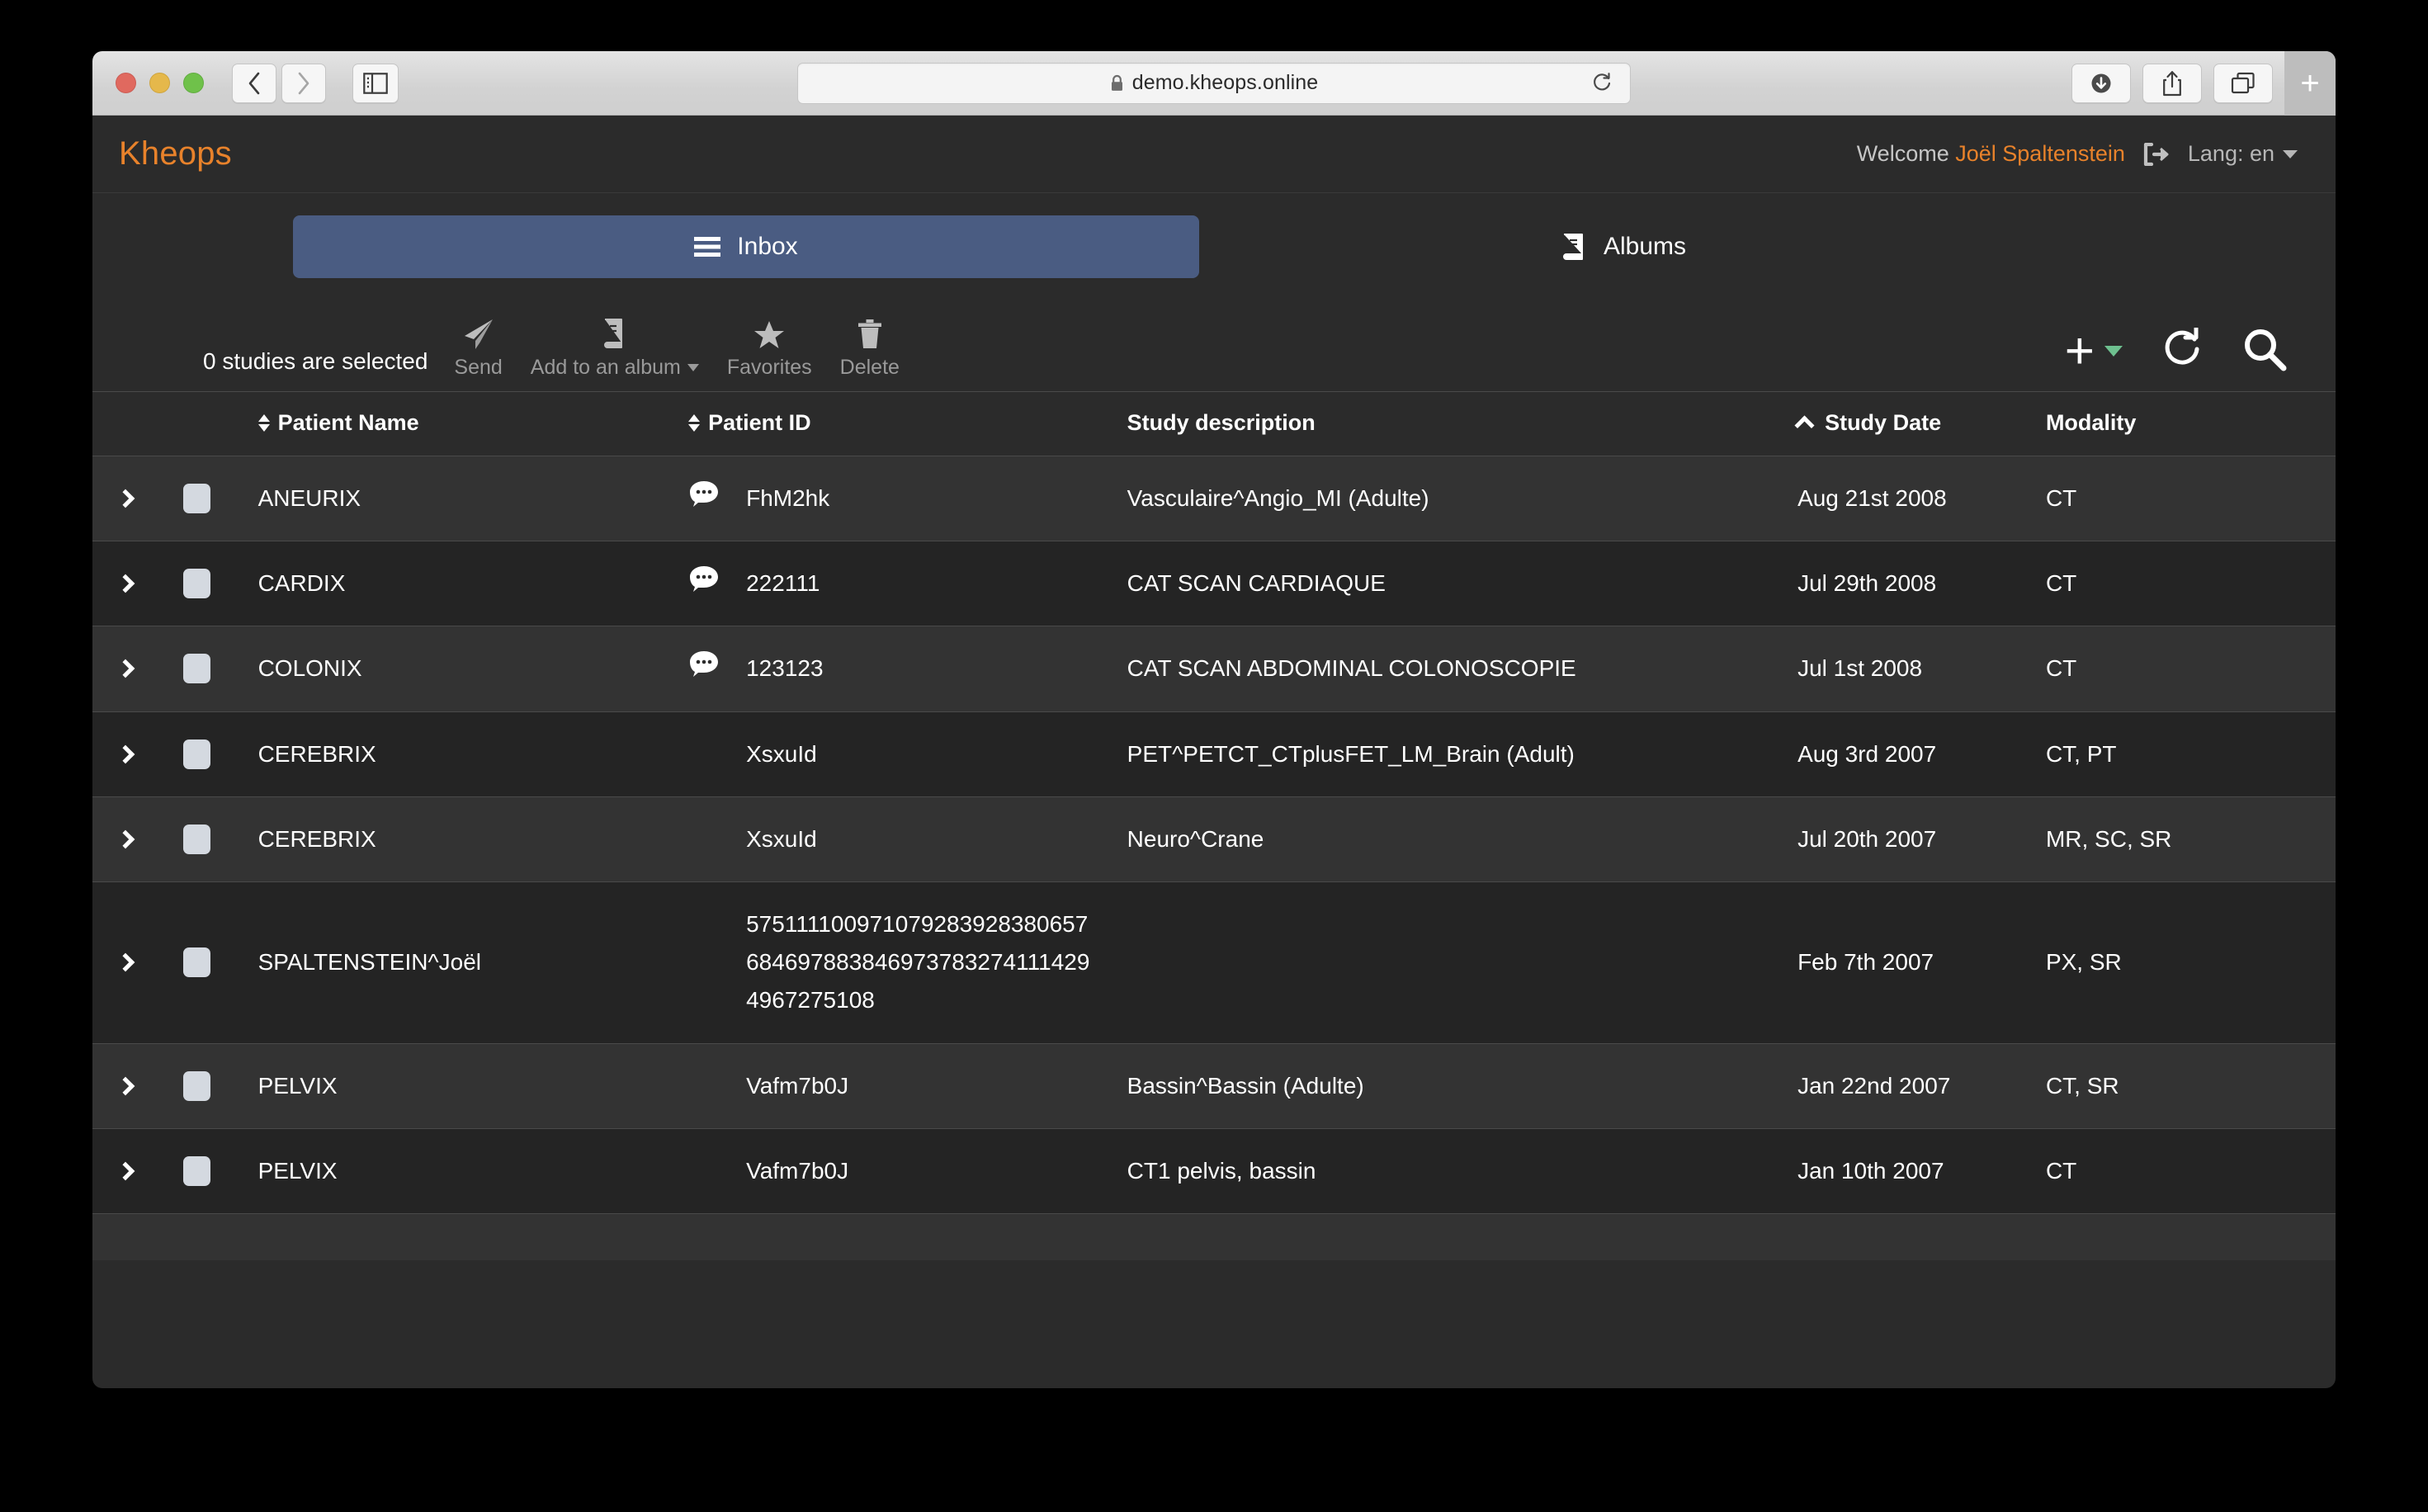 The width and height of the screenshot is (2428, 1512). I want to click on minimize-window-button, so click(159, 83).